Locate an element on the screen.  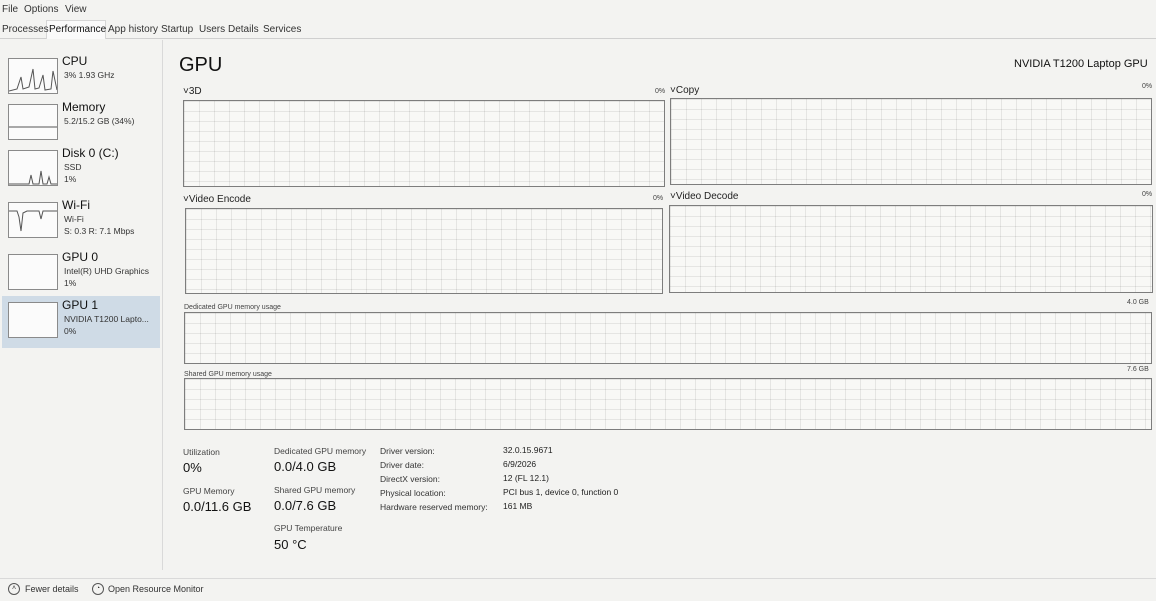
sidebar-item-gpu1: GPU 1 NVIDIA T1200 Lapto... 0% is located at coordinates (81, 322).